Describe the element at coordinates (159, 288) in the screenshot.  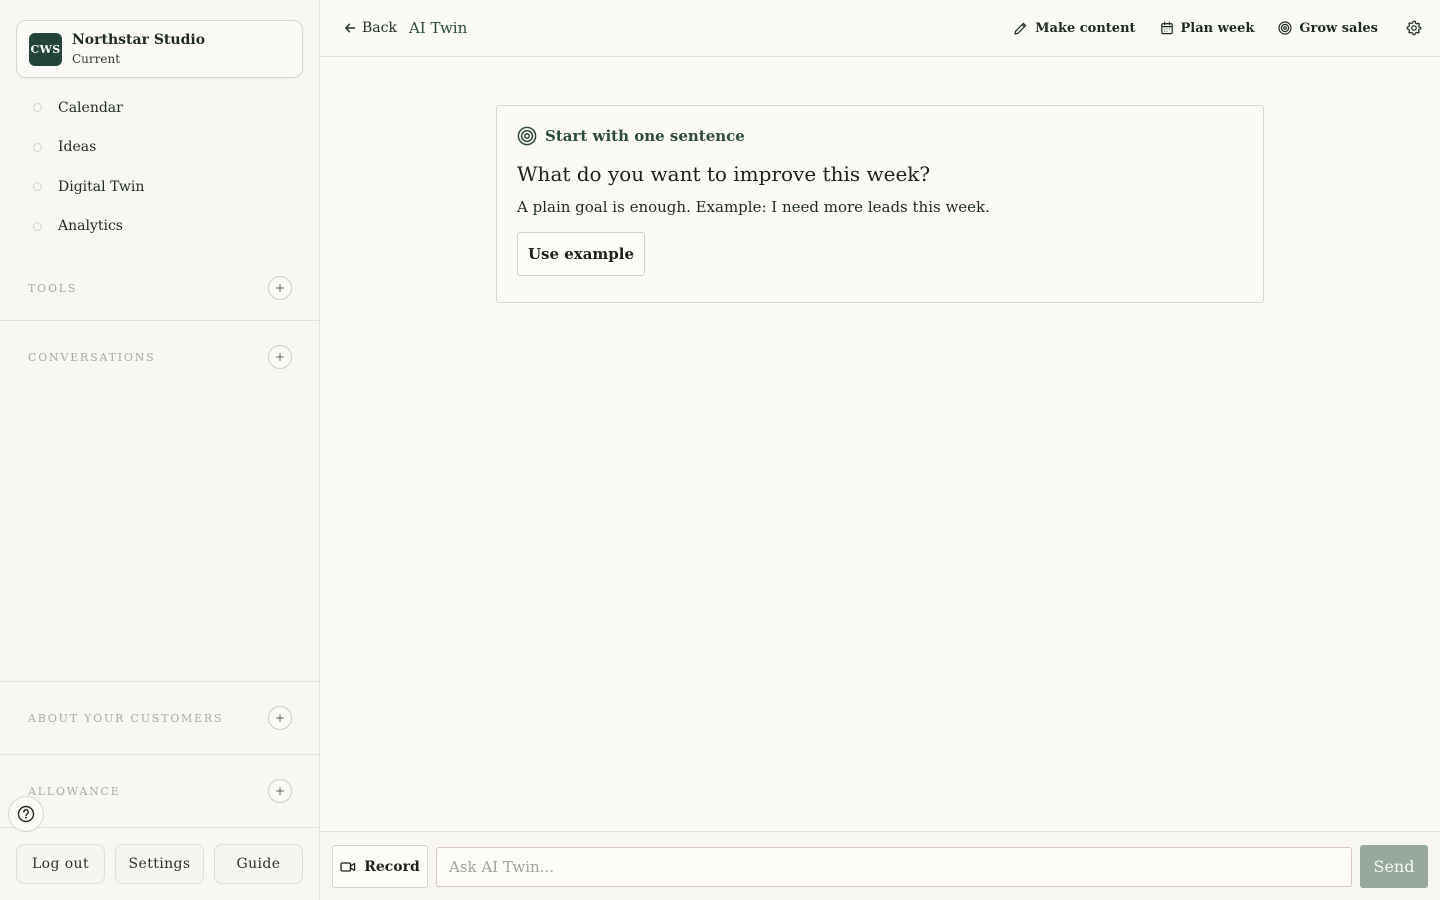
I see `section-tools: TOOLS +` at that location.